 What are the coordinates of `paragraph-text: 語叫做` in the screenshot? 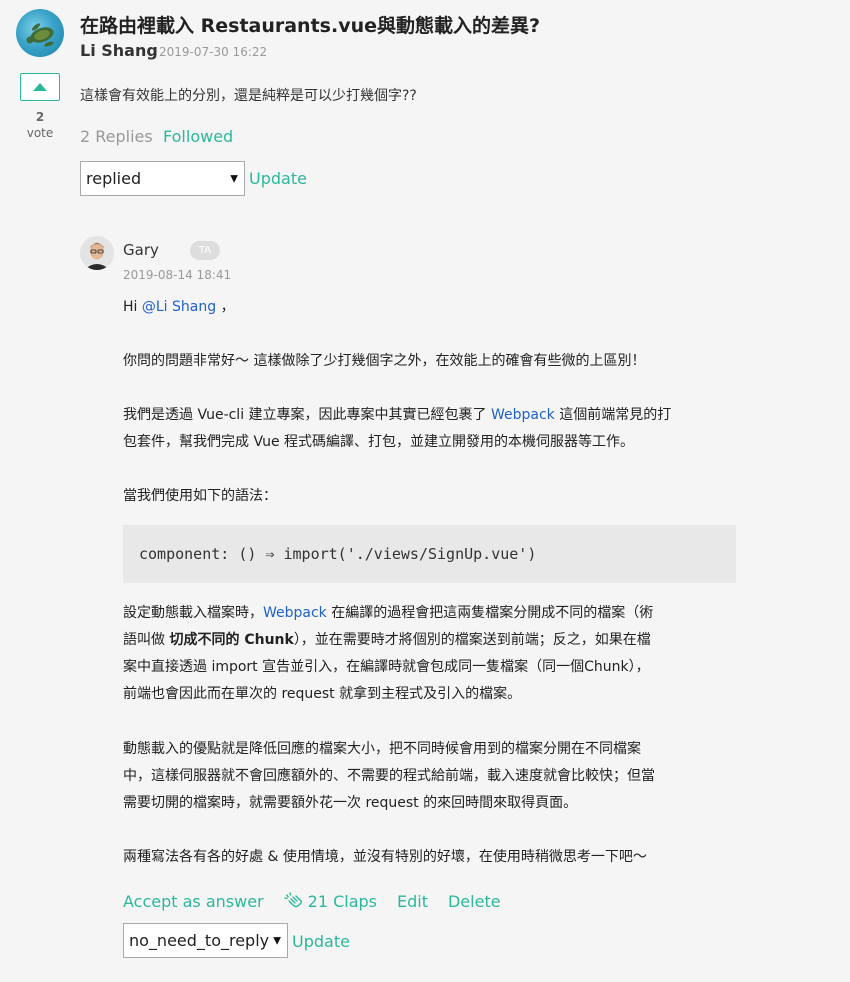 It's located at (146, 640).